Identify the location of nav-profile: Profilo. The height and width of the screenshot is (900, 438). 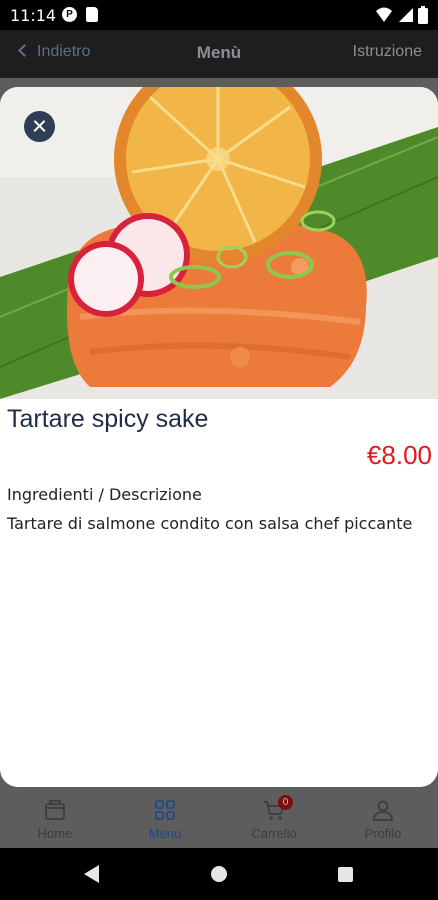
(383, 819).